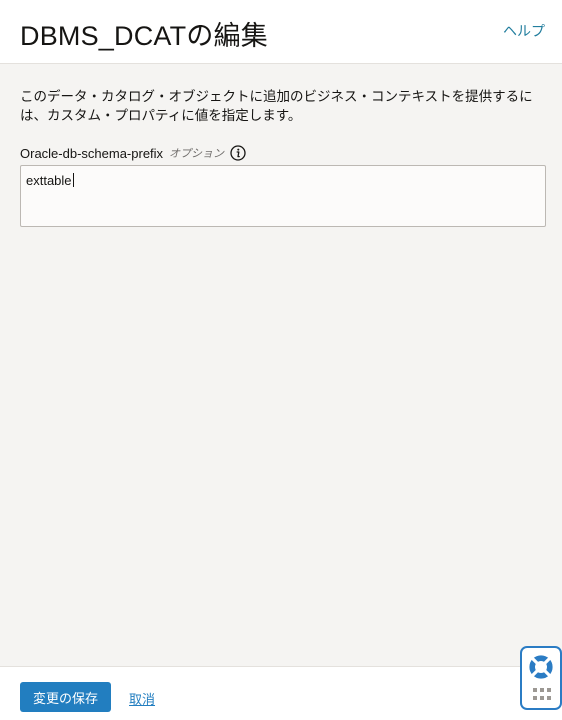 This screenshot has height=720, width=562. What do you see at coordinates (281, 32) in the screenshot?
I see `dialog-header: DBMS_DCATの編集 ヘルプ` at bounding box center [281, 32].